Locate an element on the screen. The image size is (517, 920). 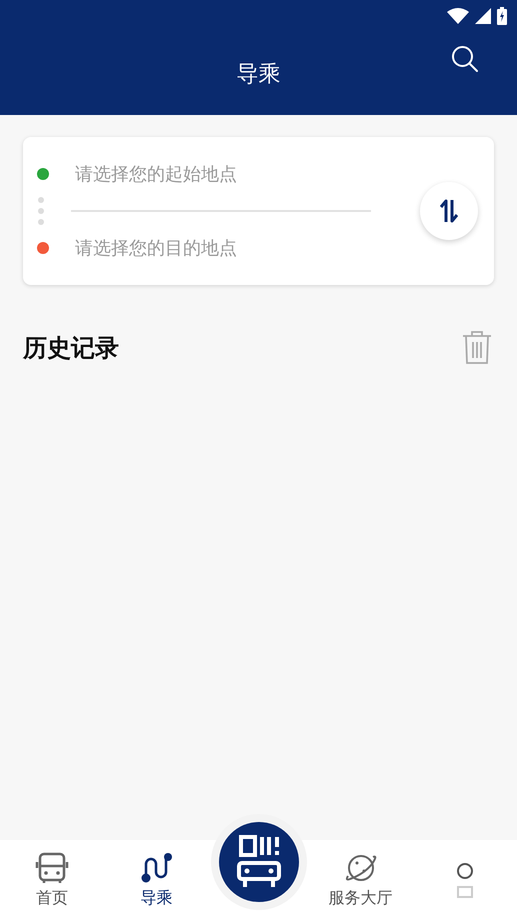
swap-icon is located at coordinates (449, 211).